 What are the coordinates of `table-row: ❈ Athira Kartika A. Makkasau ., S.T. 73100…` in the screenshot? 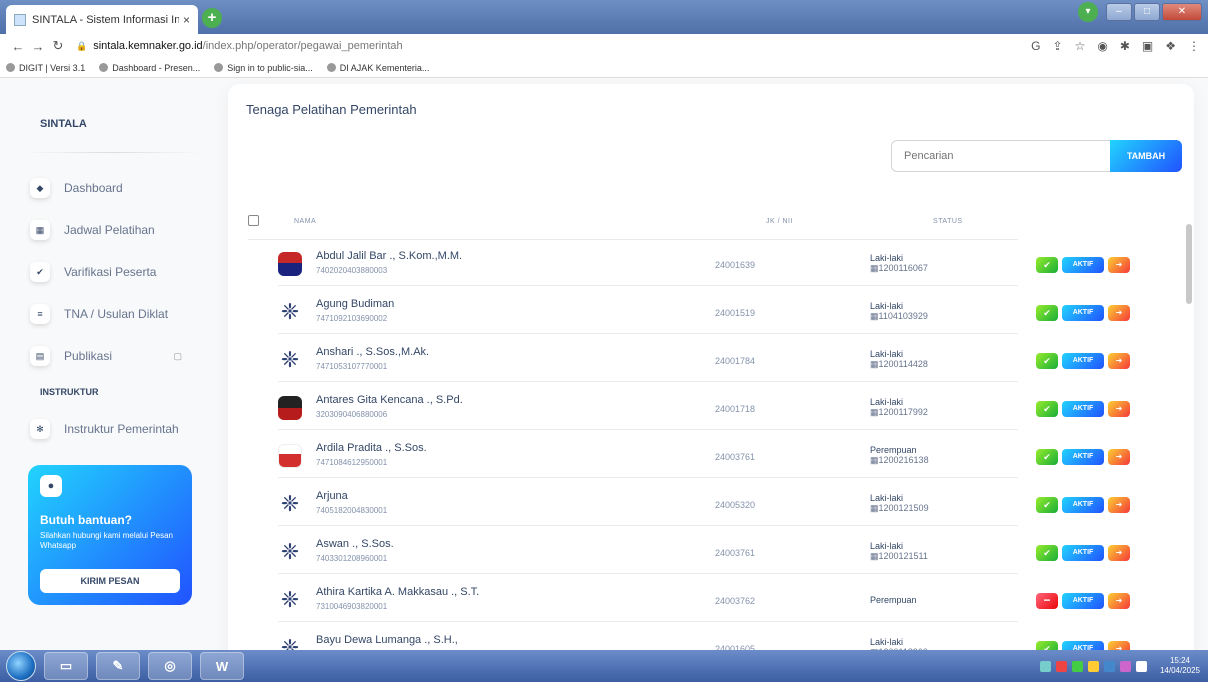 It's located at (704, 599).